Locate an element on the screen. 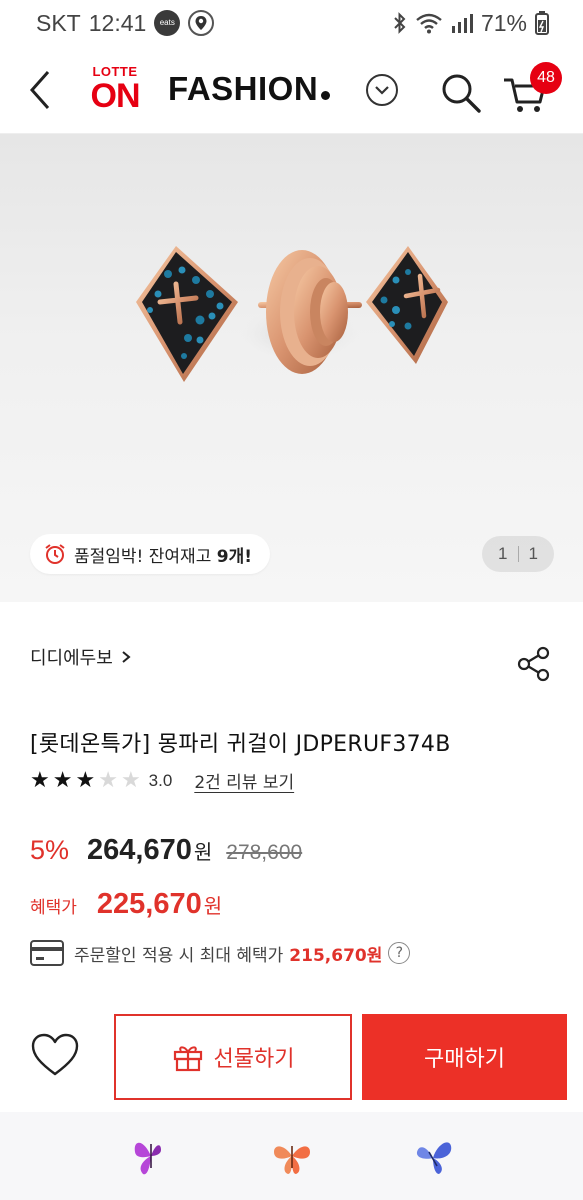  purple-butterfly-icon is located at coordinates (151, 1156).